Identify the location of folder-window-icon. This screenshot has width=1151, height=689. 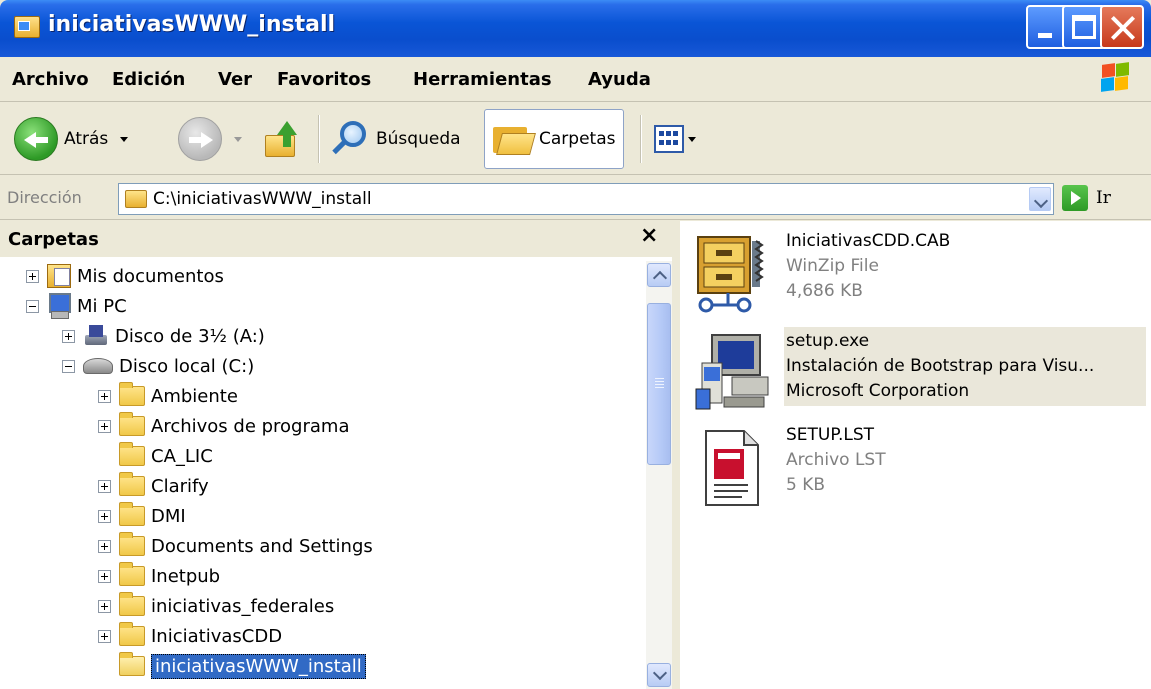
(27, 27).